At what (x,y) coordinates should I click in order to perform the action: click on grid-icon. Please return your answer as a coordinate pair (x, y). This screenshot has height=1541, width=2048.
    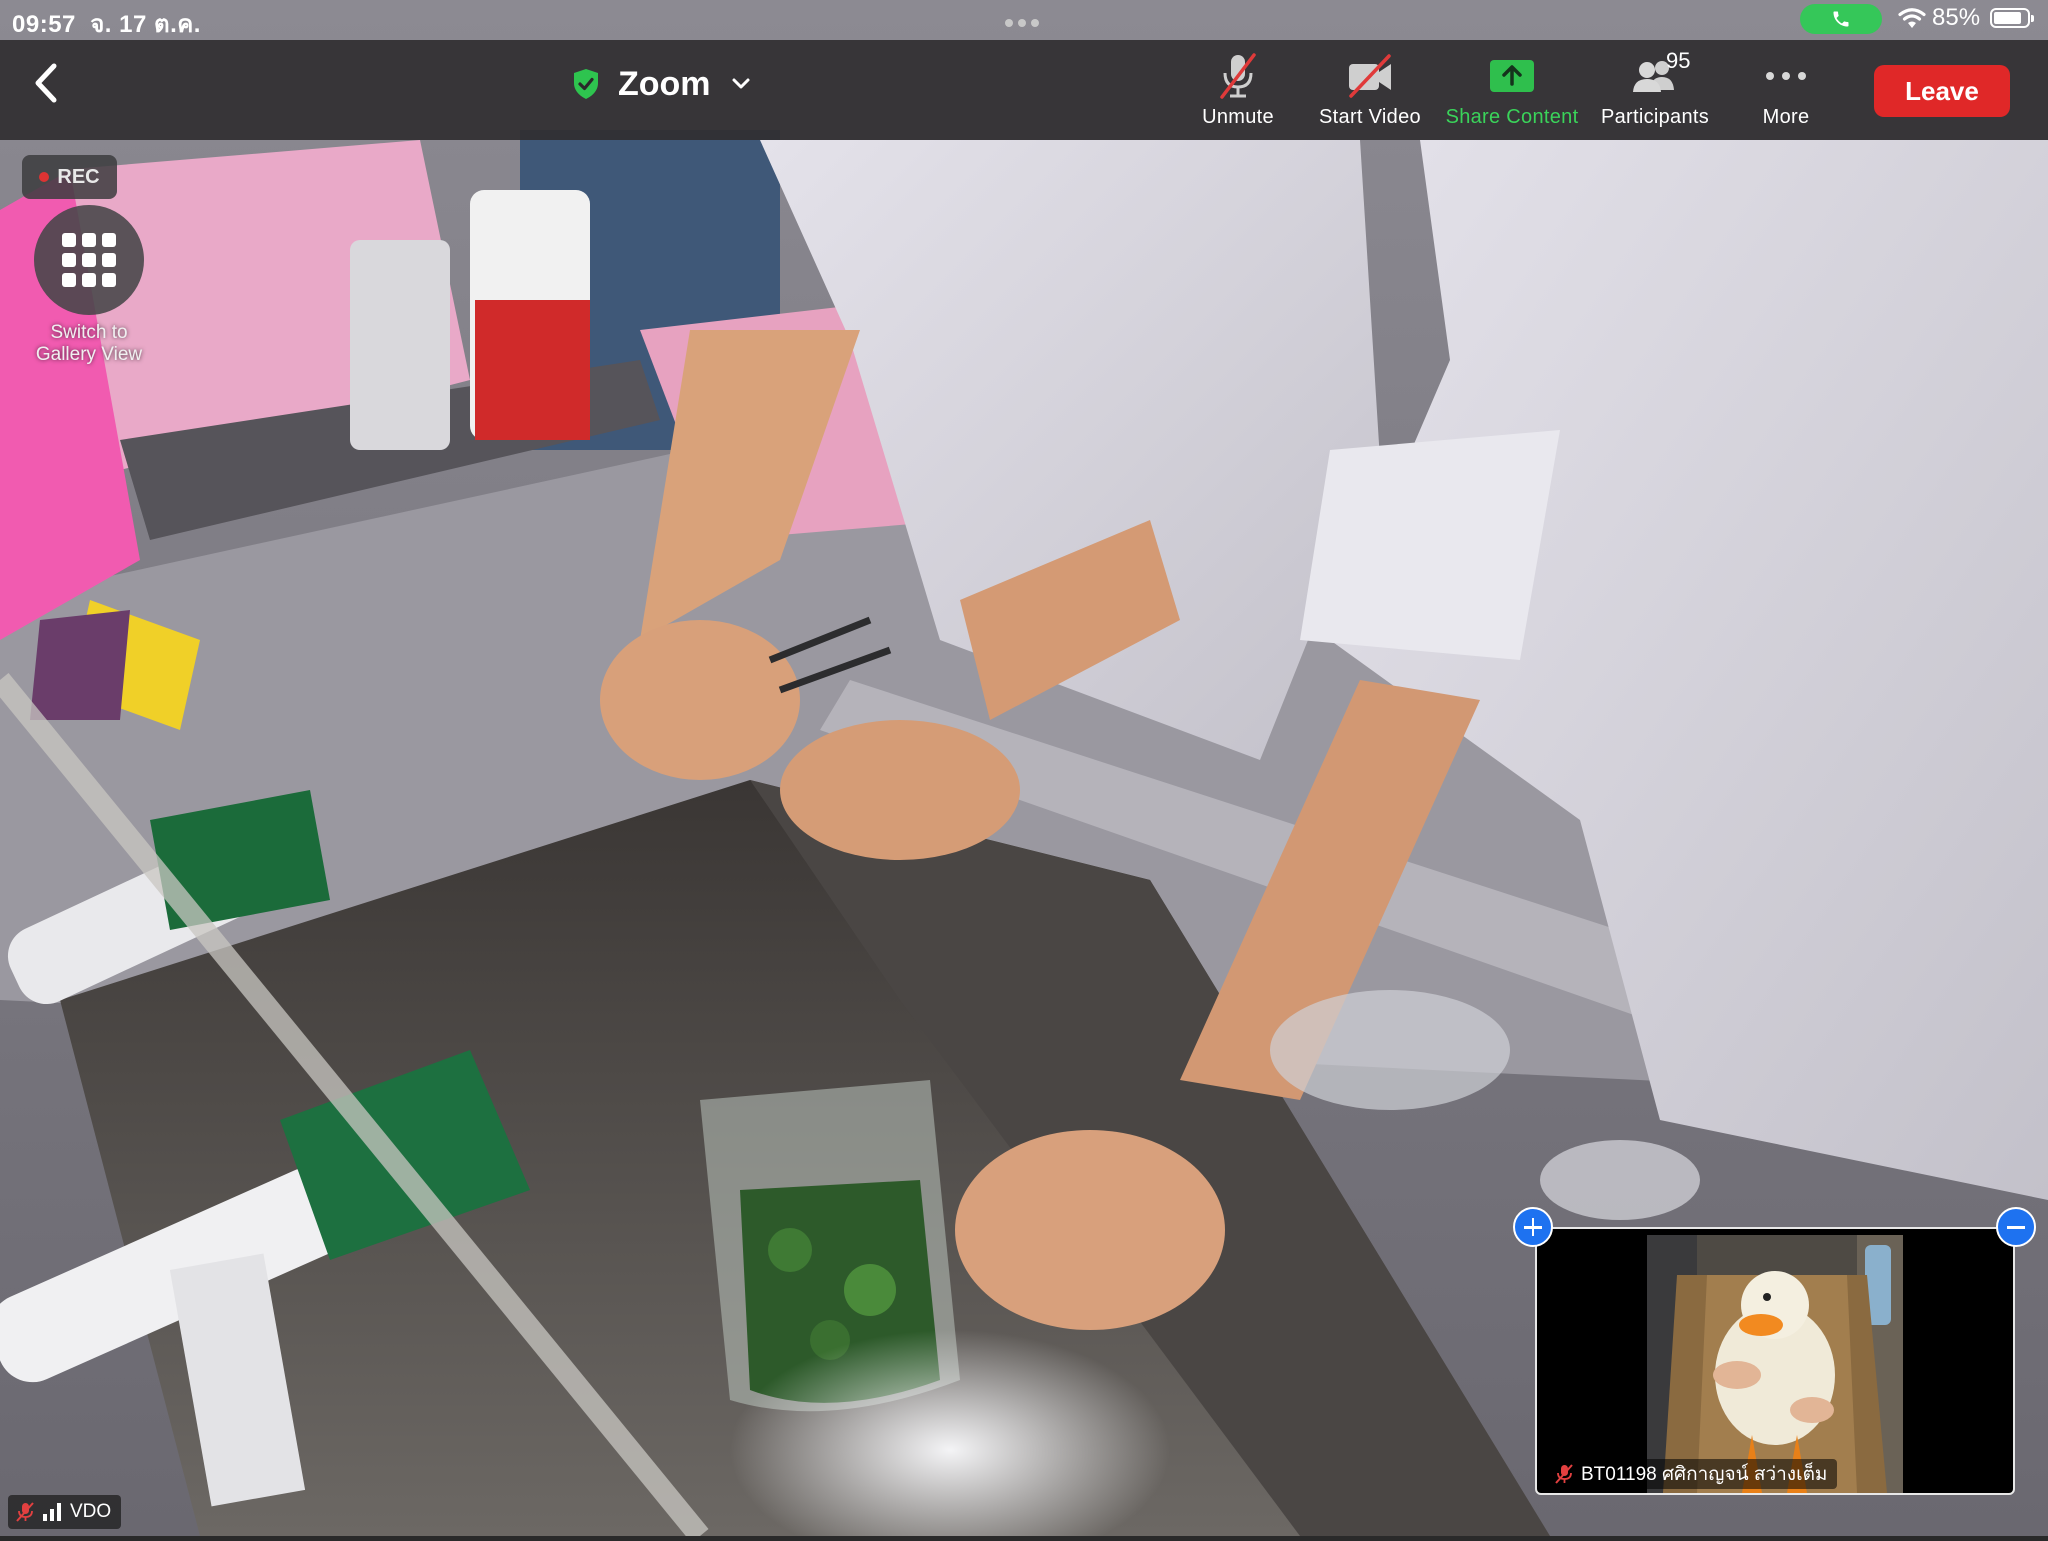
    Looking at the image, I should click on (89, 260).